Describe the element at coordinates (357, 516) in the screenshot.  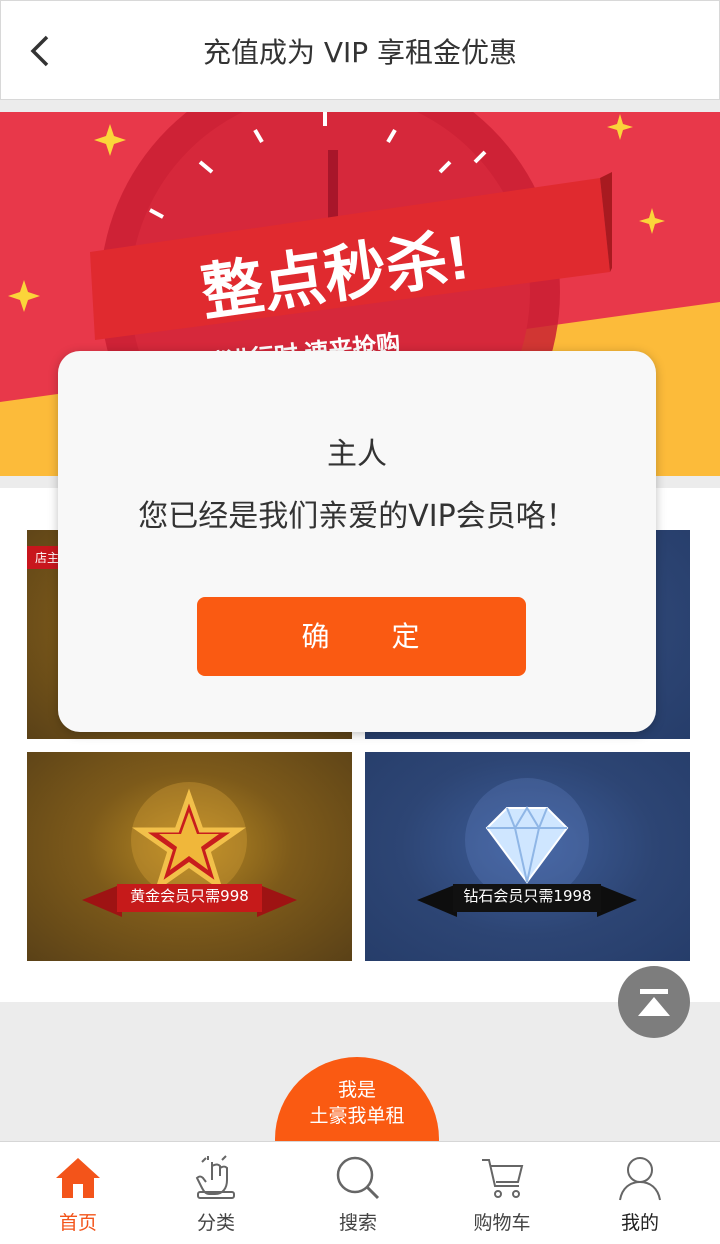
I see `dialog-message: 您已经是我们亲爱的VIP会员咯！` at that location.